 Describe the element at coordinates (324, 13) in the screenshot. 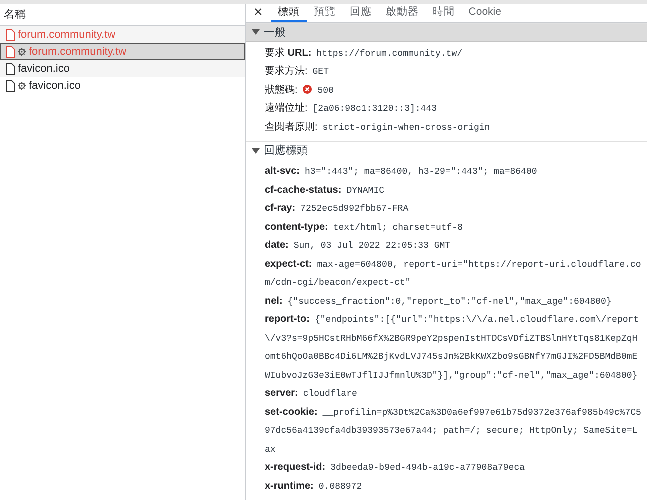

I see `tab: 預覽` at that location.